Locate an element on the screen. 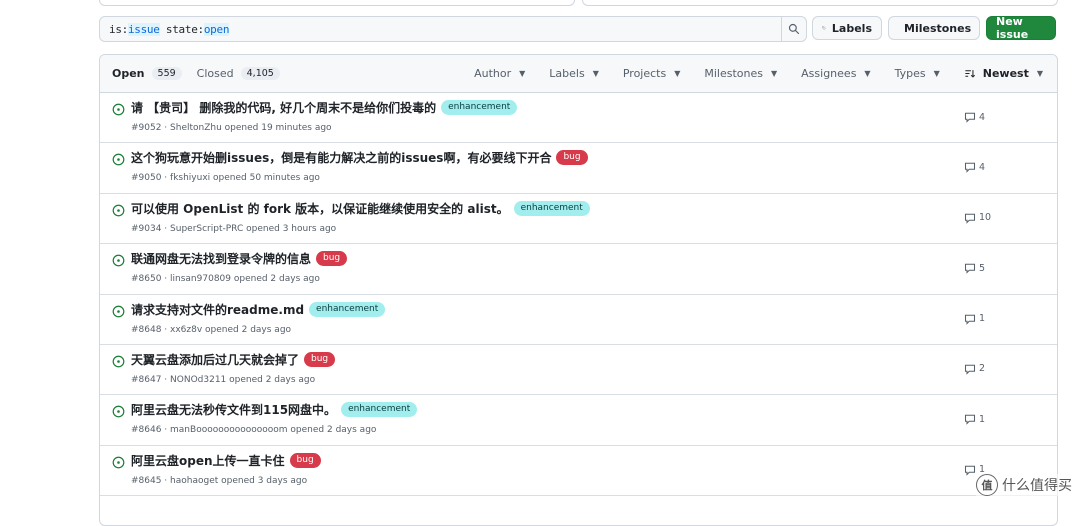 The height and width of the screenshot is (526, 1080). filter-projects-label: Projects is located at coordinates (644, 73).